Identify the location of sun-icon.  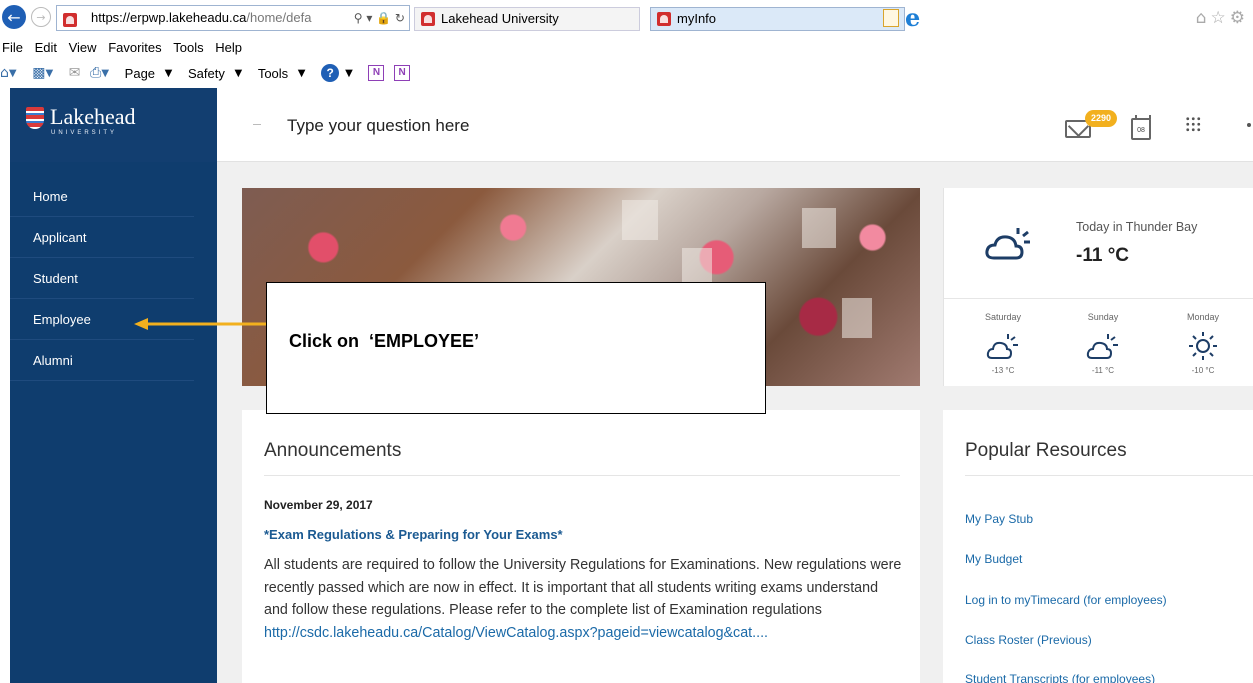
(1203, 346).